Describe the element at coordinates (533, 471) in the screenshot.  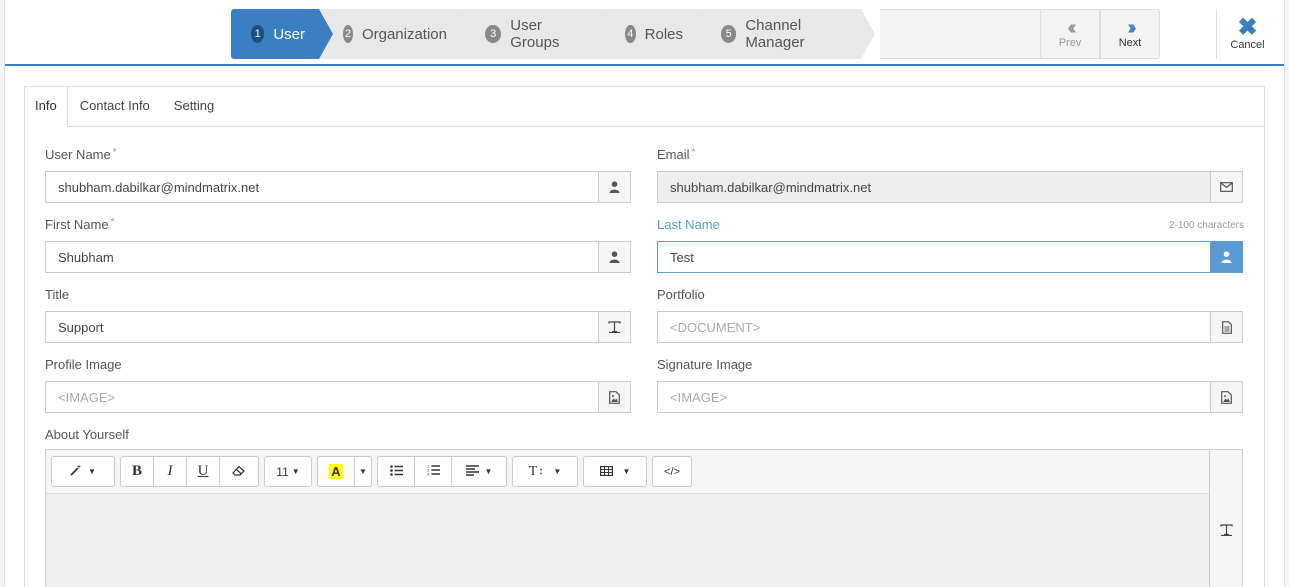
I see `text-height-icon: T` at that location.